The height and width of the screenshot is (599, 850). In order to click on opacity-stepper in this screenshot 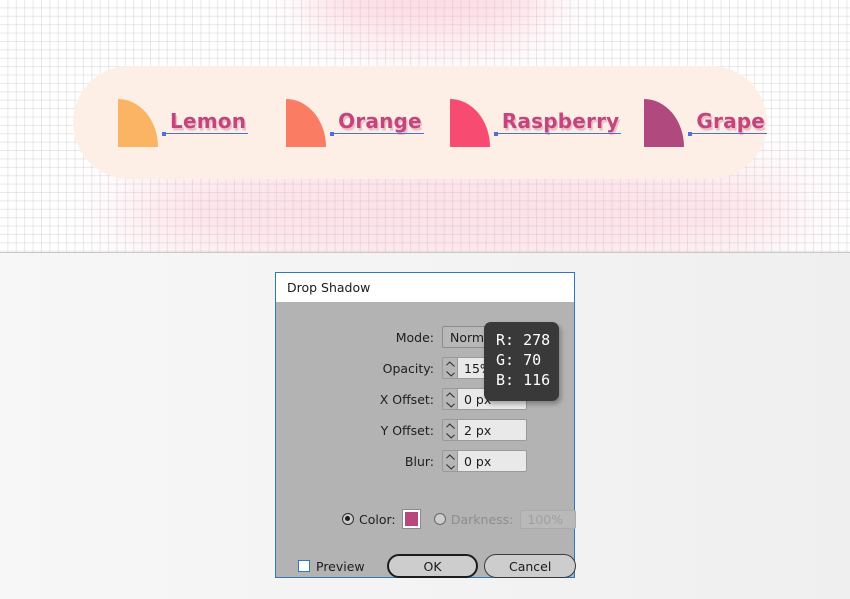, I will do `click(449, 368)`.